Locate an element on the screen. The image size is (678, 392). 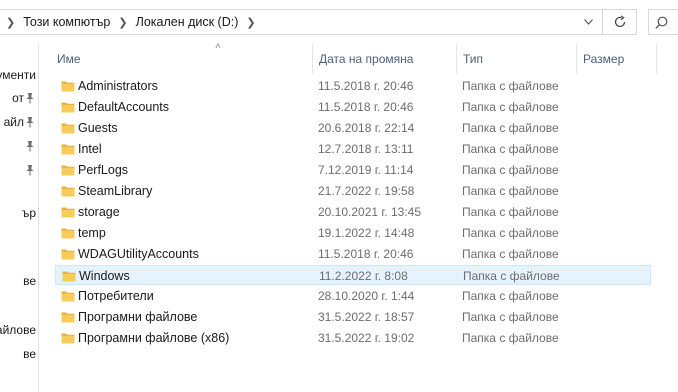
file-name: Intel is located at coordinates (90, 149).